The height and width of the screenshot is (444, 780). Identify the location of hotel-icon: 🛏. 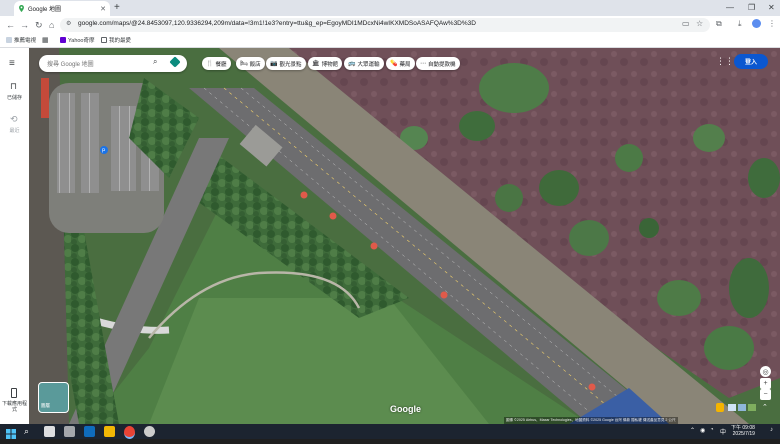
(244, 64).